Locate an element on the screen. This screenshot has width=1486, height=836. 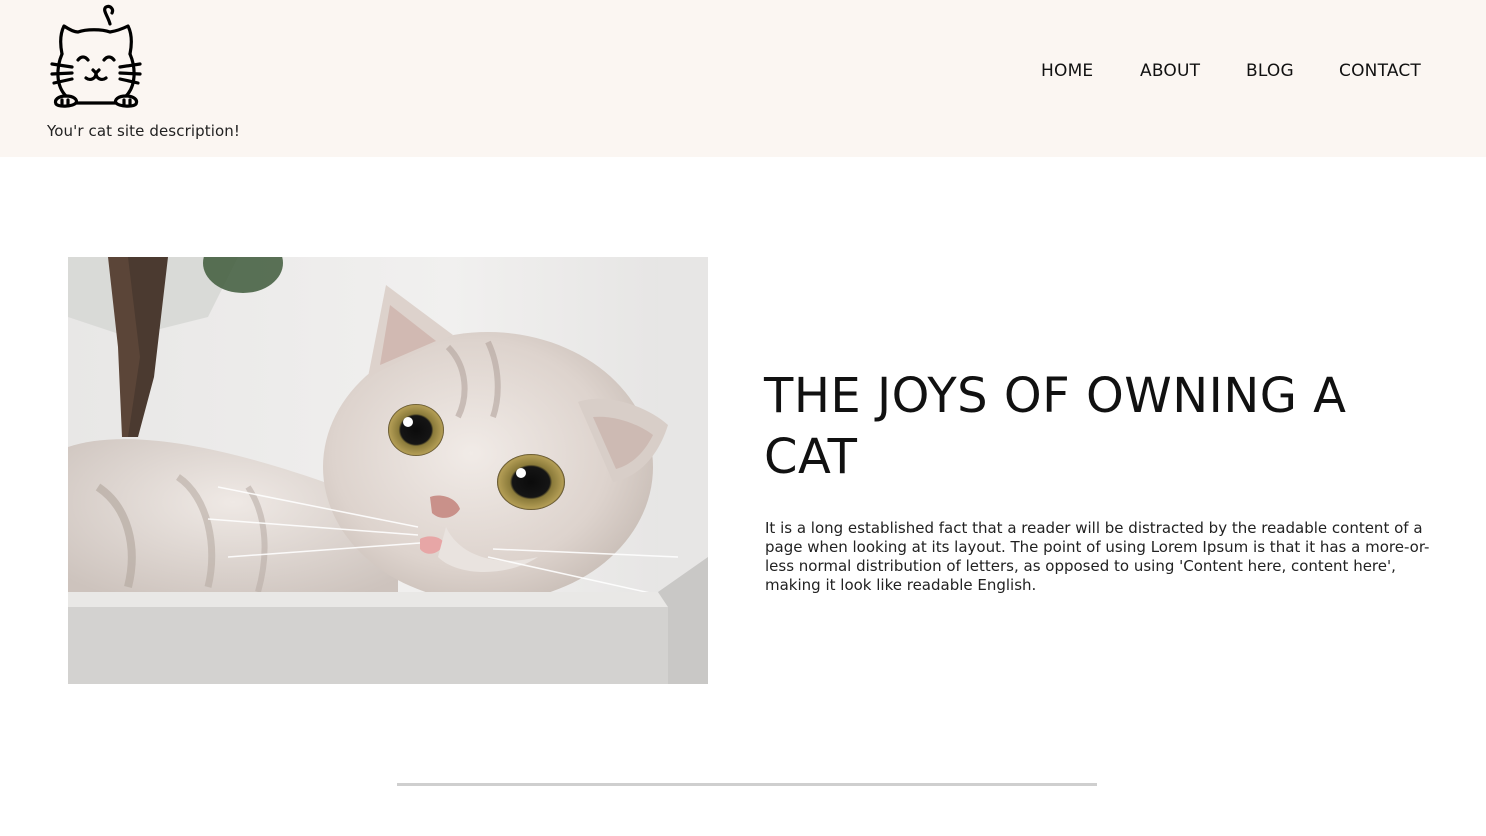
nav-link-blog: BLOG is located at coordinates (1270, 71).